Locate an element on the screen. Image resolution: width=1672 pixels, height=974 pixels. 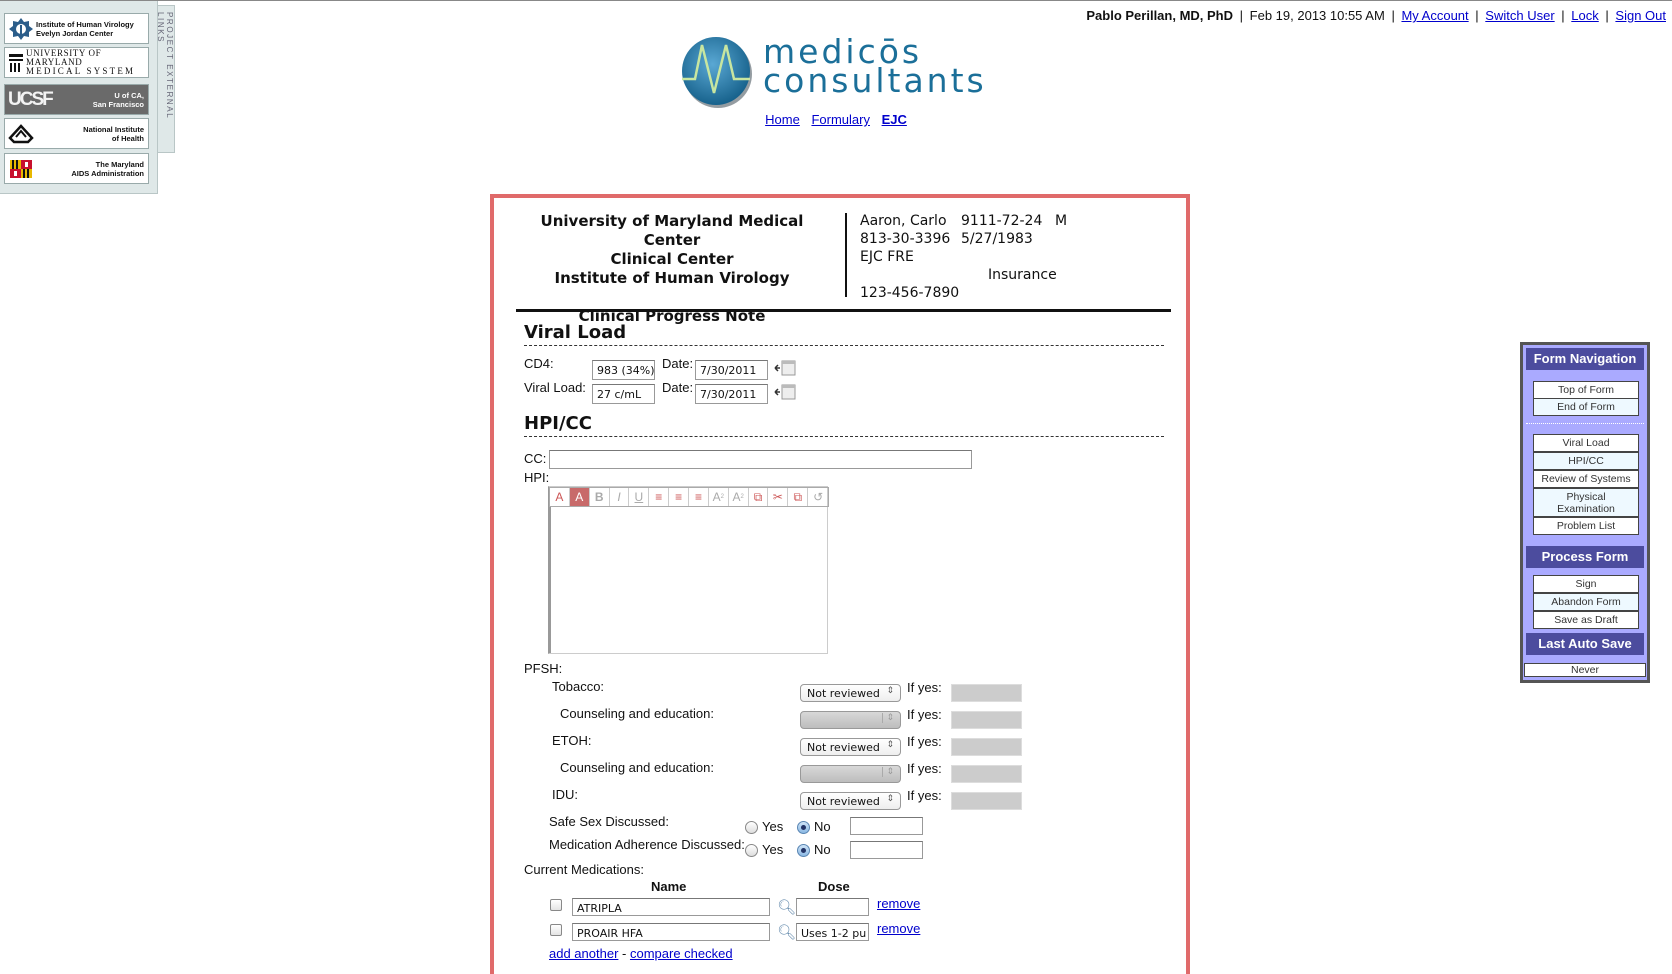
med-dose-input is located at coordinates (832, 907).